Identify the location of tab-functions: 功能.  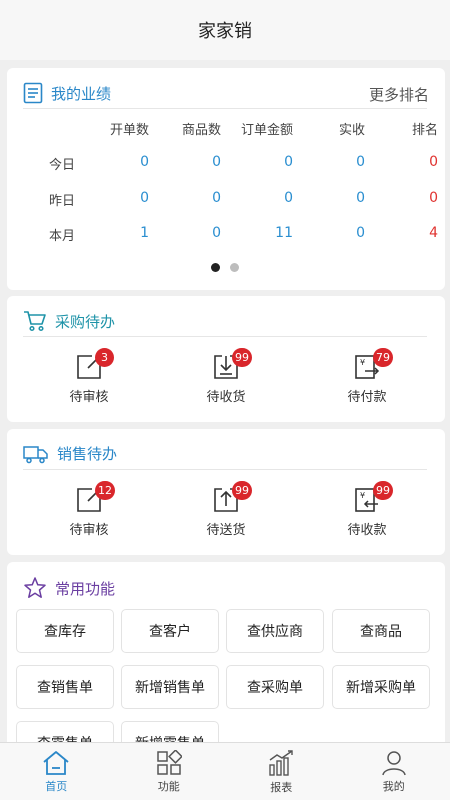
(169, 771).